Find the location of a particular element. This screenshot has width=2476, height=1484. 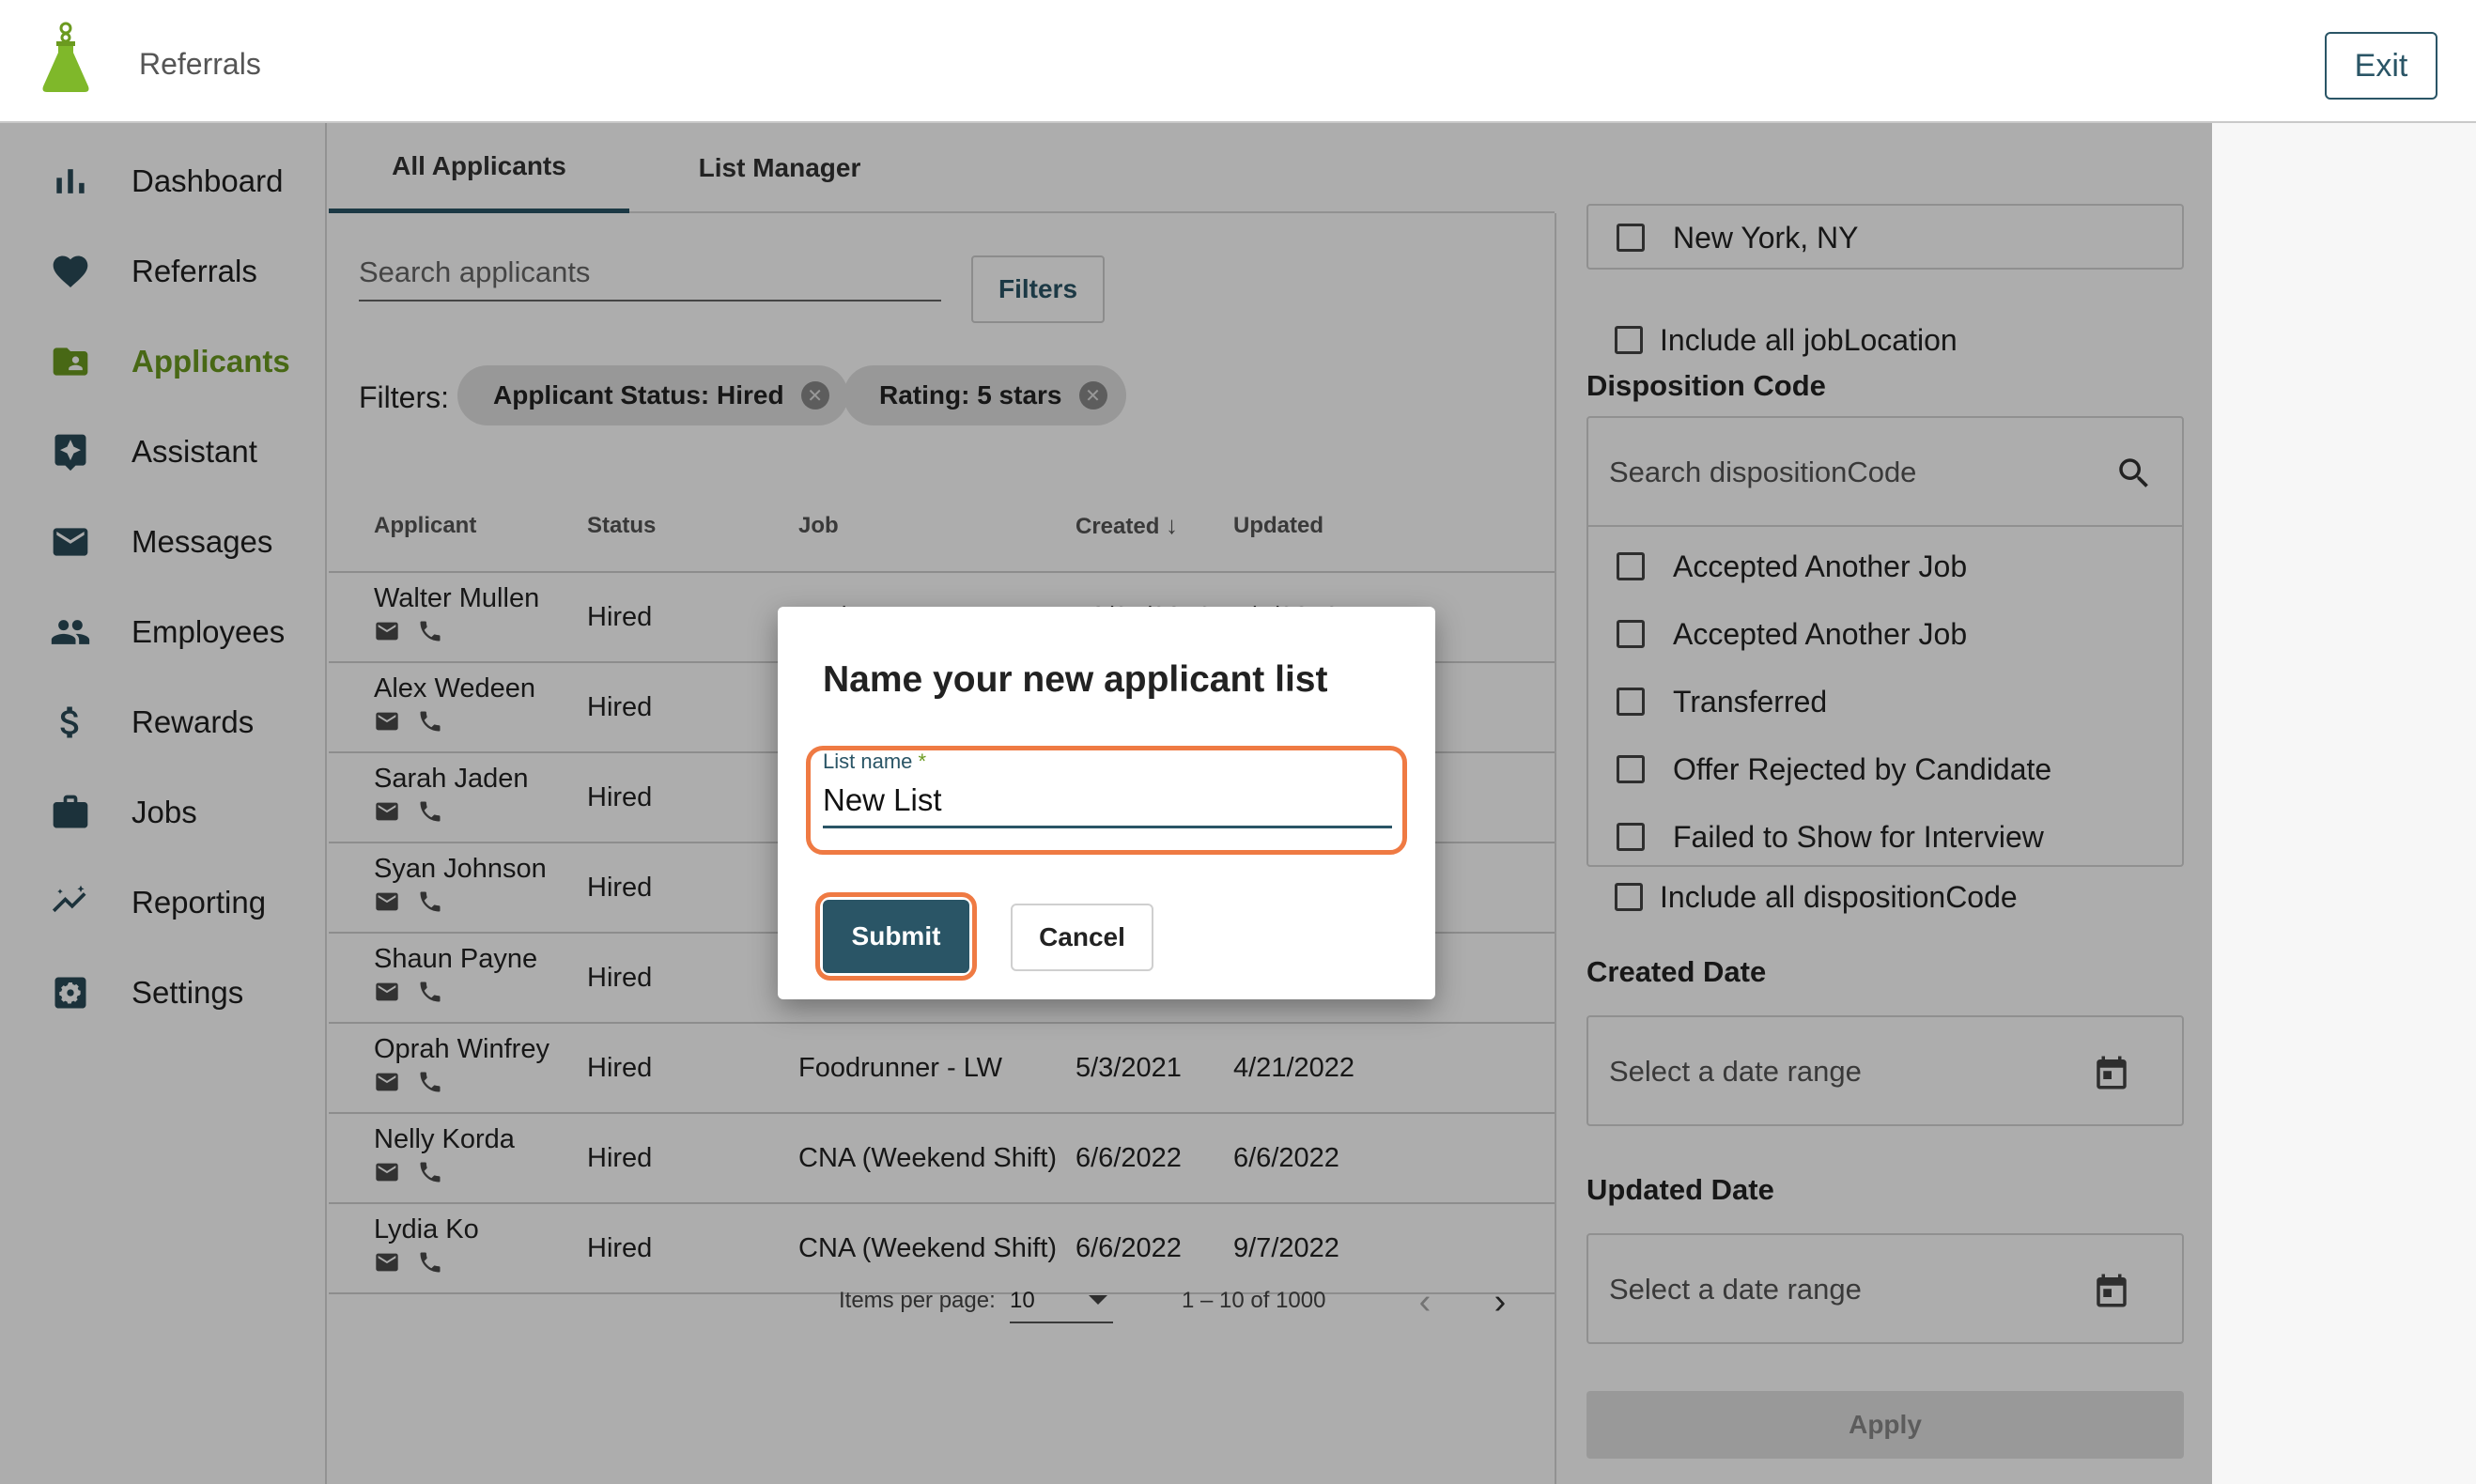

top-bar: Referrals Exit is located at coordinates (1238, 61).